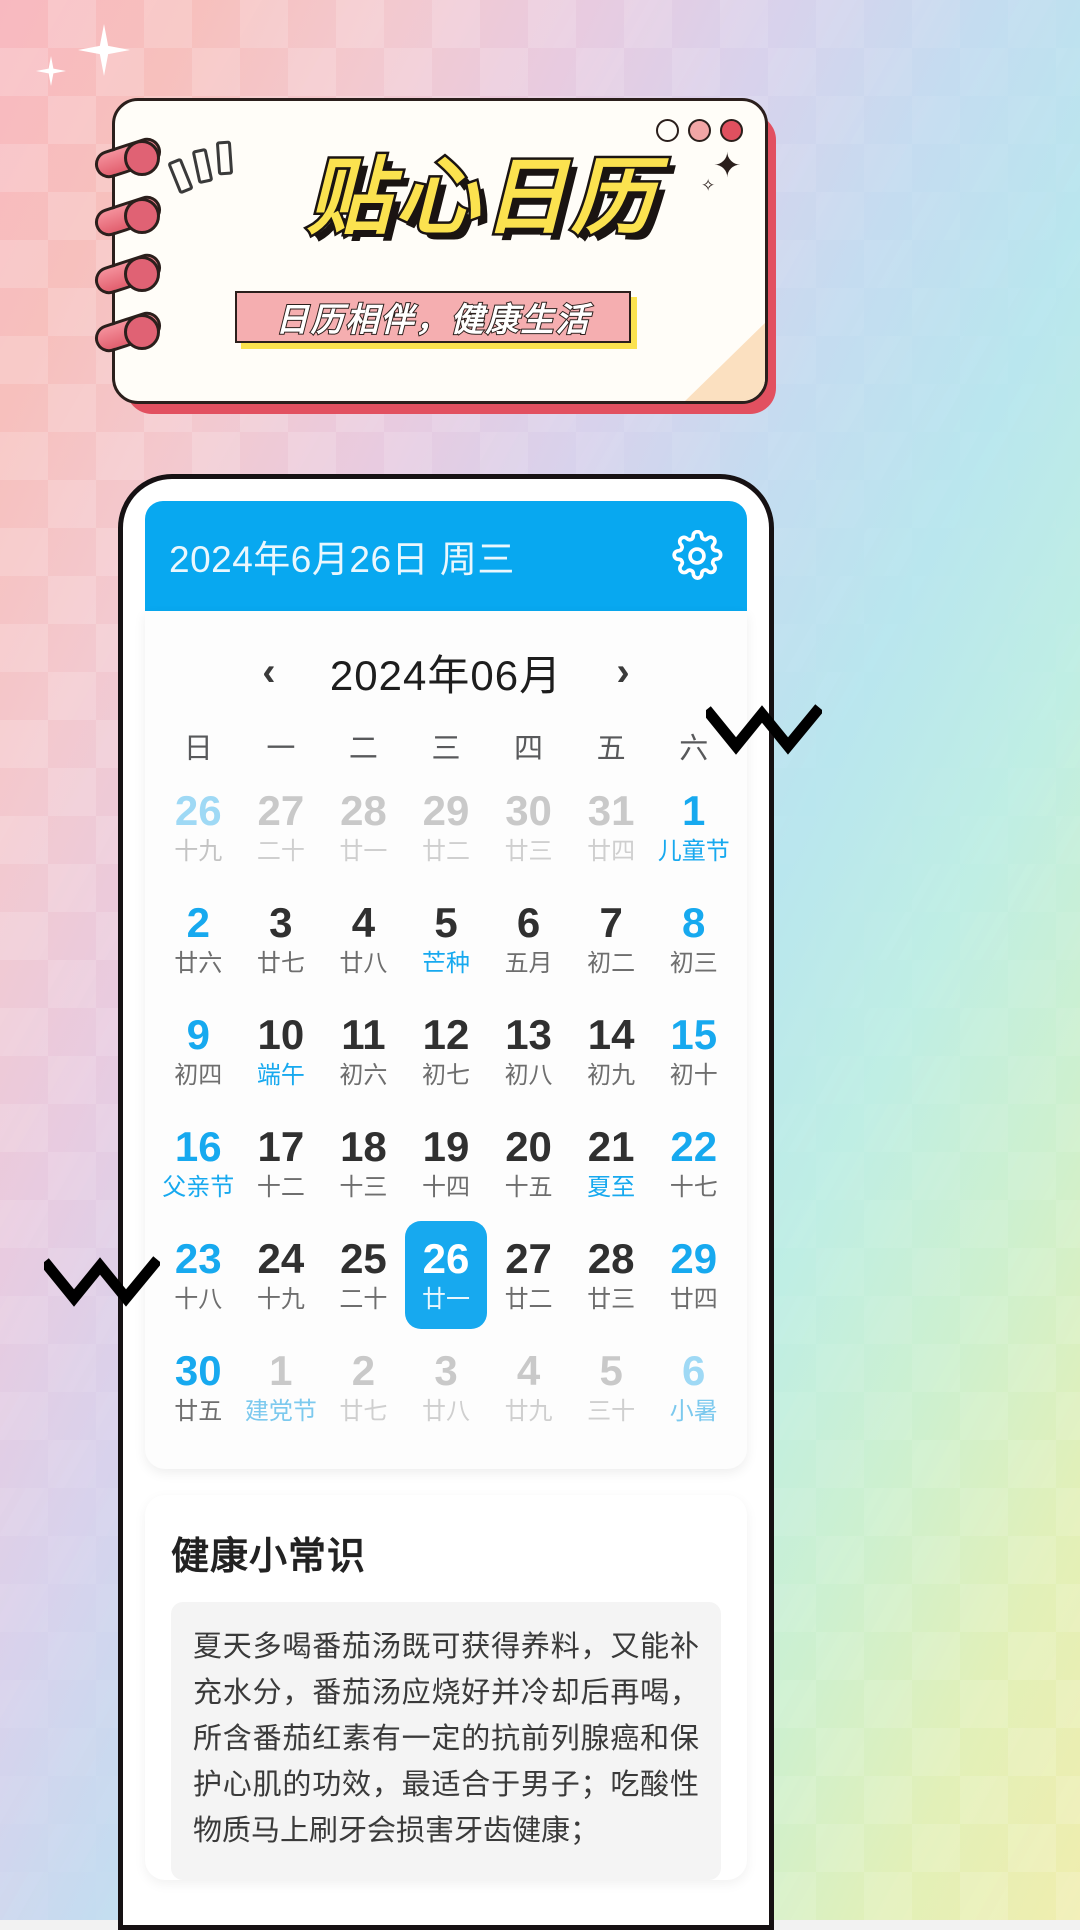 The height and width of the screenshot is (1930, 1080). Describe the element at coordinates (363, 1051) in the screenshot. I see `calendar-day-cell: 11 初六` at that location.